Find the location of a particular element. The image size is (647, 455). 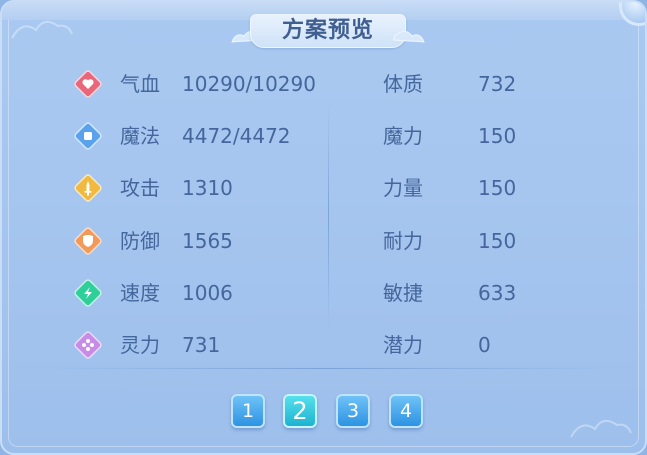

spirit-icon is located at coordinates (88, 345).